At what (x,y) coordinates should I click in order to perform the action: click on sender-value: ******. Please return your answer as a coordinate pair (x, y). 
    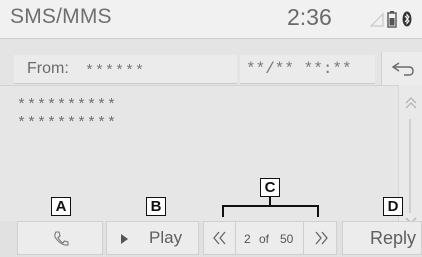
    Looking at the image, I should click on (115, 71).